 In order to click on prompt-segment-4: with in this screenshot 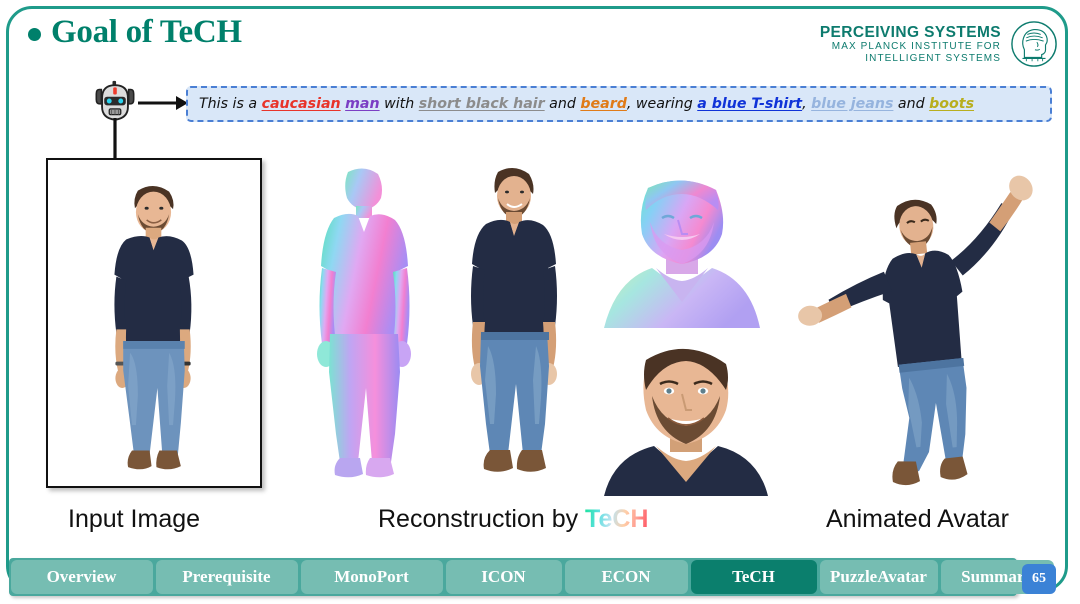, I will do `click(399, 104)`.